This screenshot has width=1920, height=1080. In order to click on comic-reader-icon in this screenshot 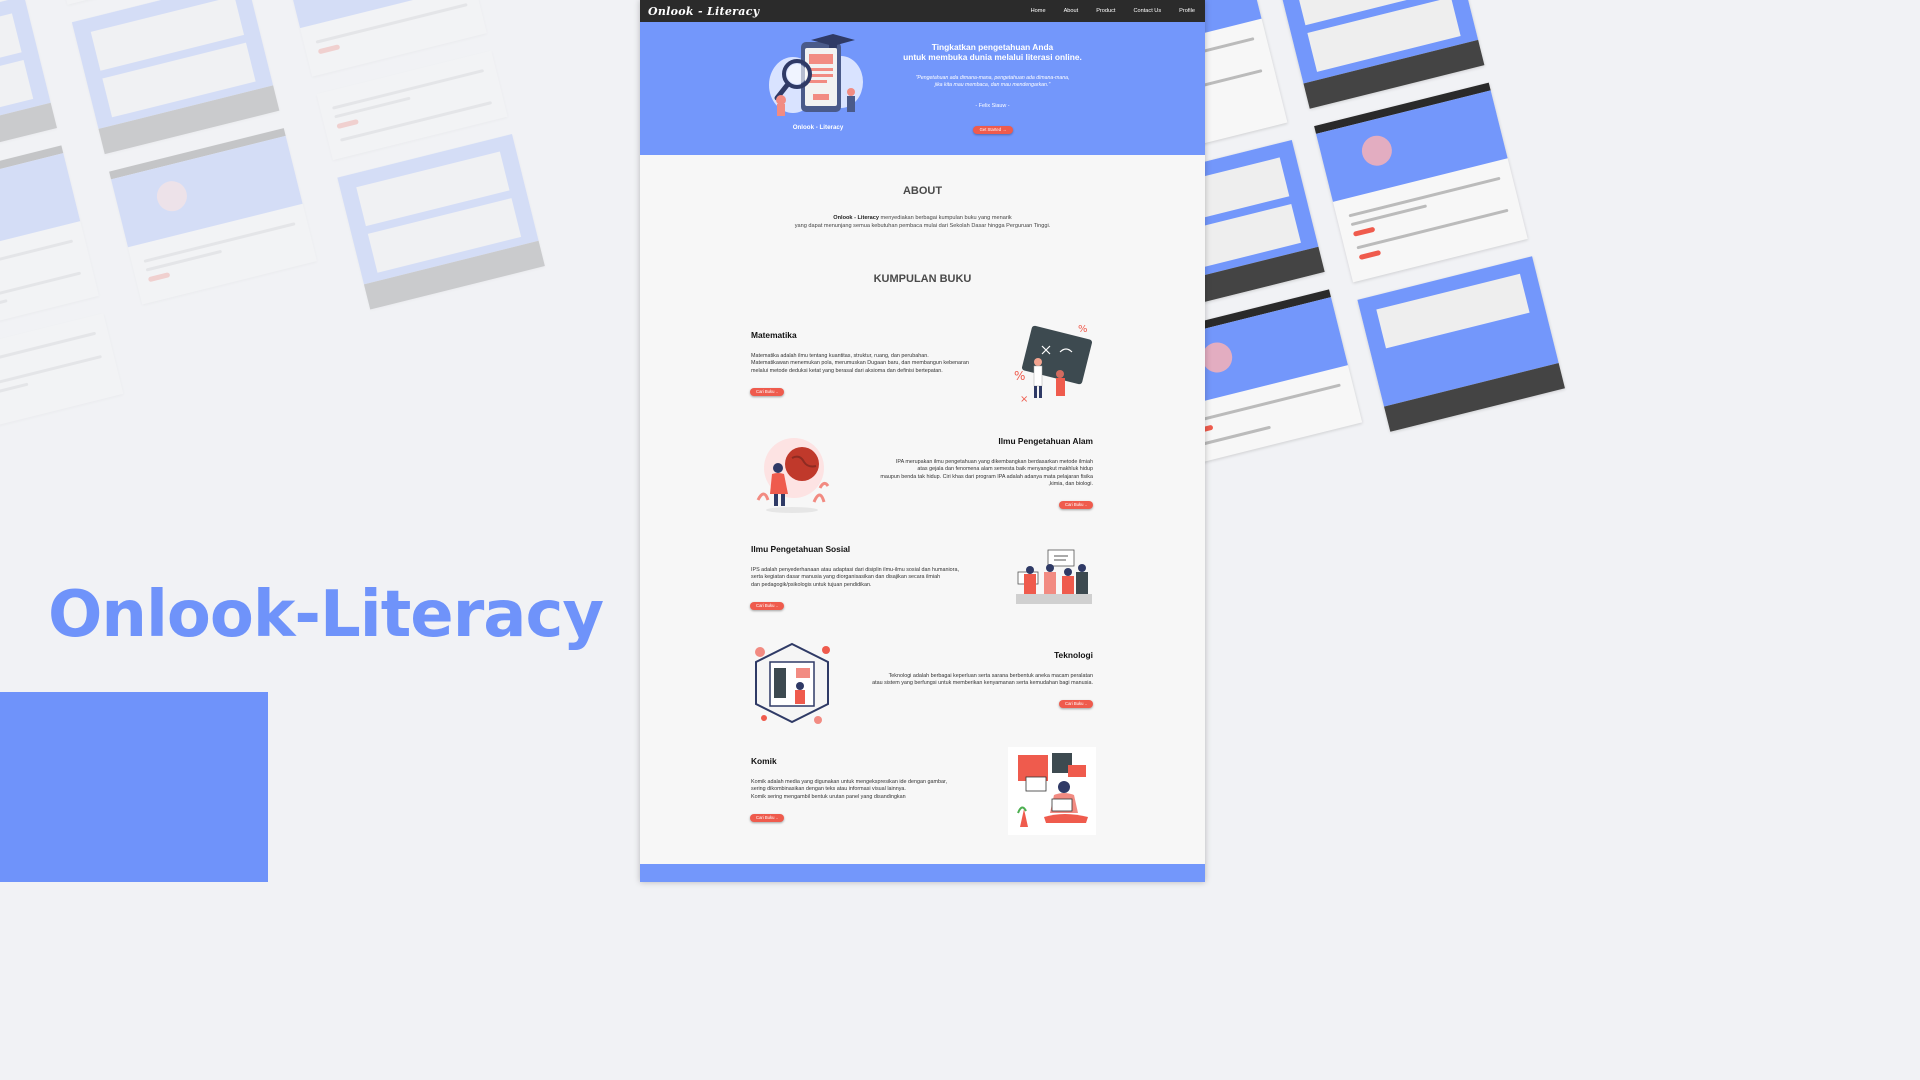, I will do `click(1052, 791)`.